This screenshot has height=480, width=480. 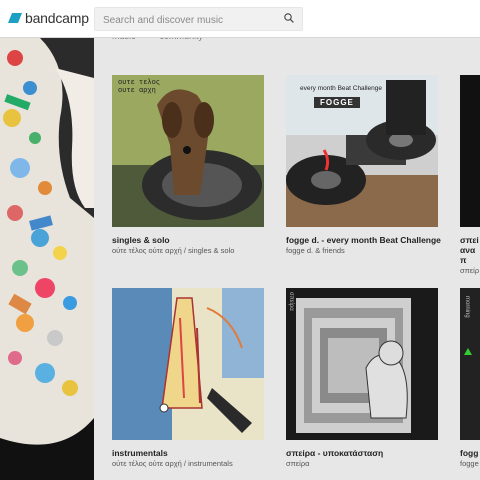 I want to click on play-icon, so click(x=468, y=351).